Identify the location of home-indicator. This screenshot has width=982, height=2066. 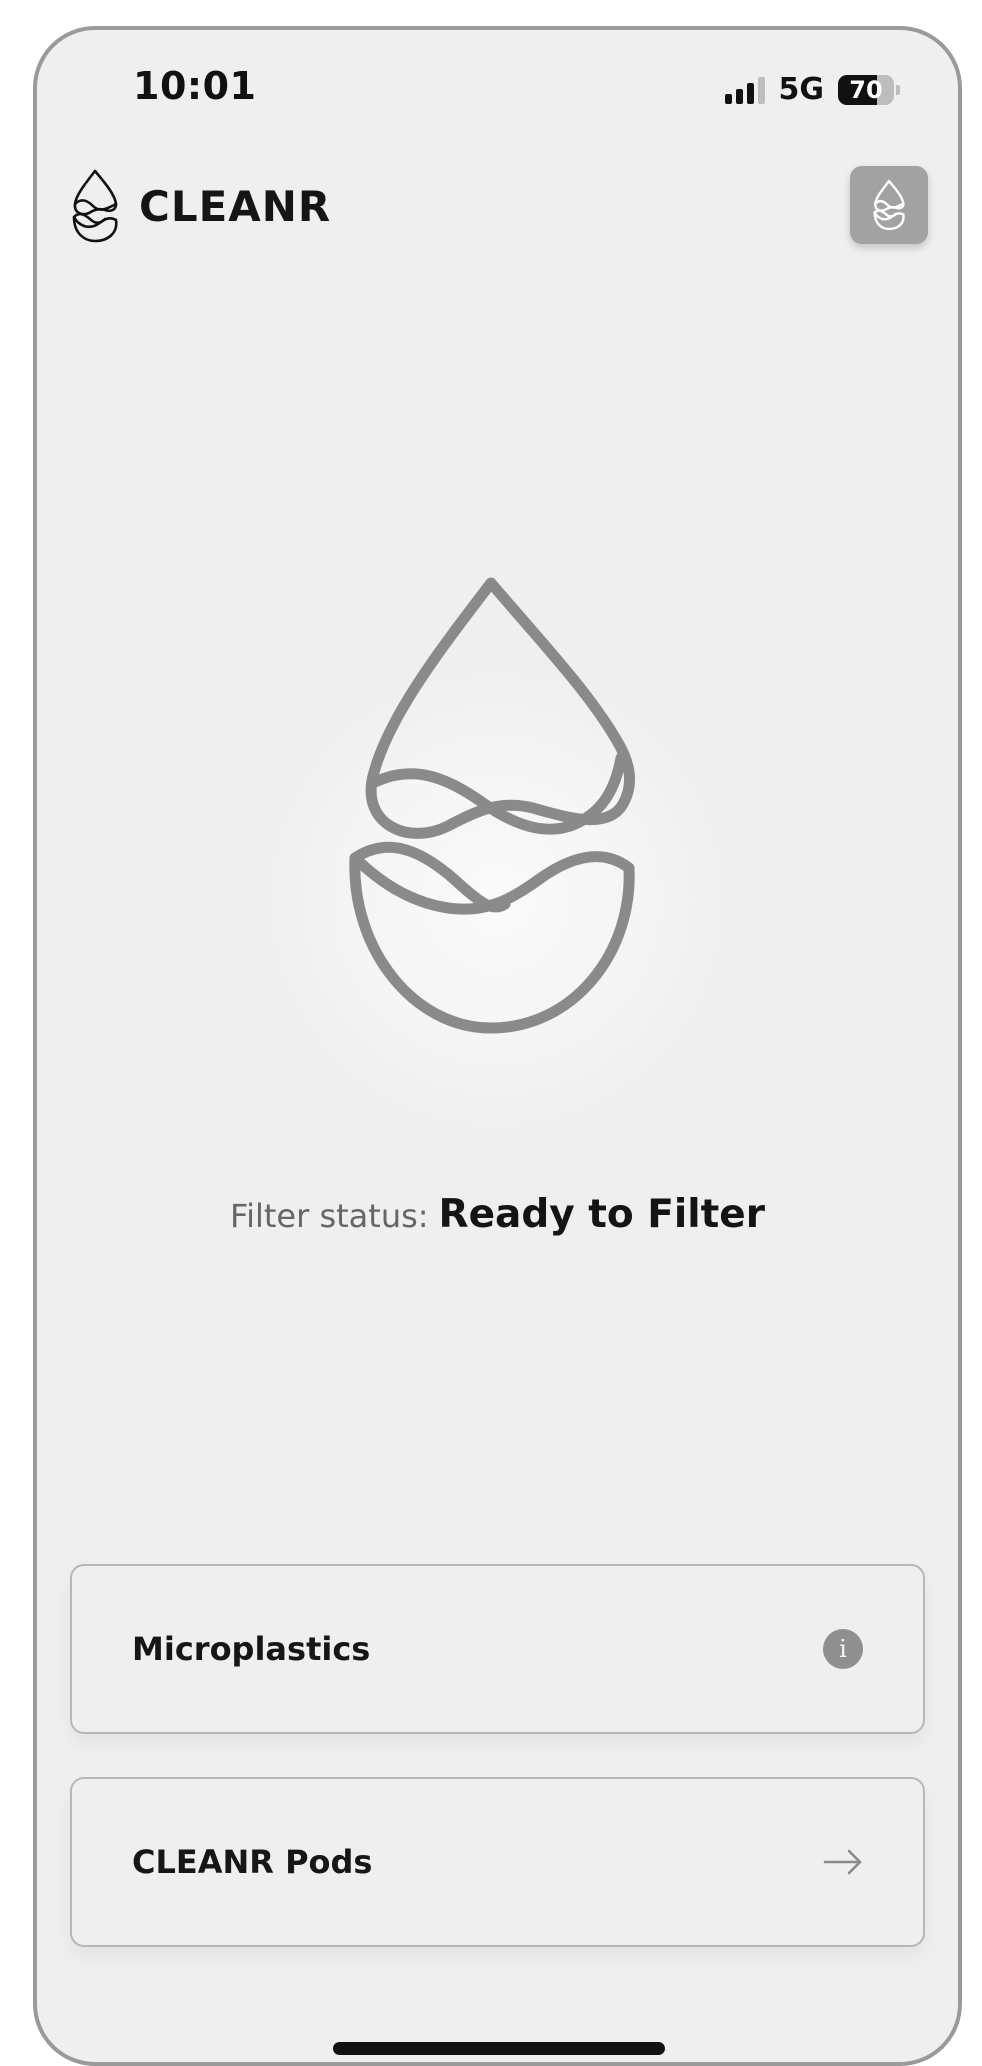
(499, 2048).